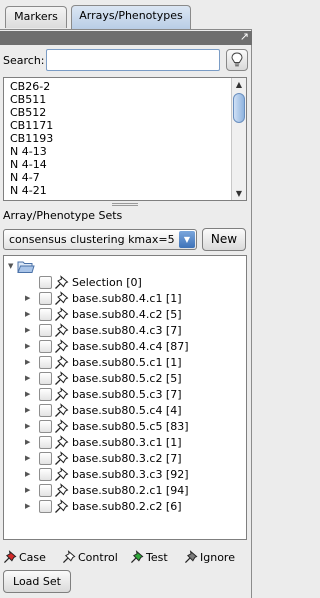 The image size is (320, 598). Describe the element at coordinates (28, 99) in the screenshot. I see `list-item: CB511` at that location.